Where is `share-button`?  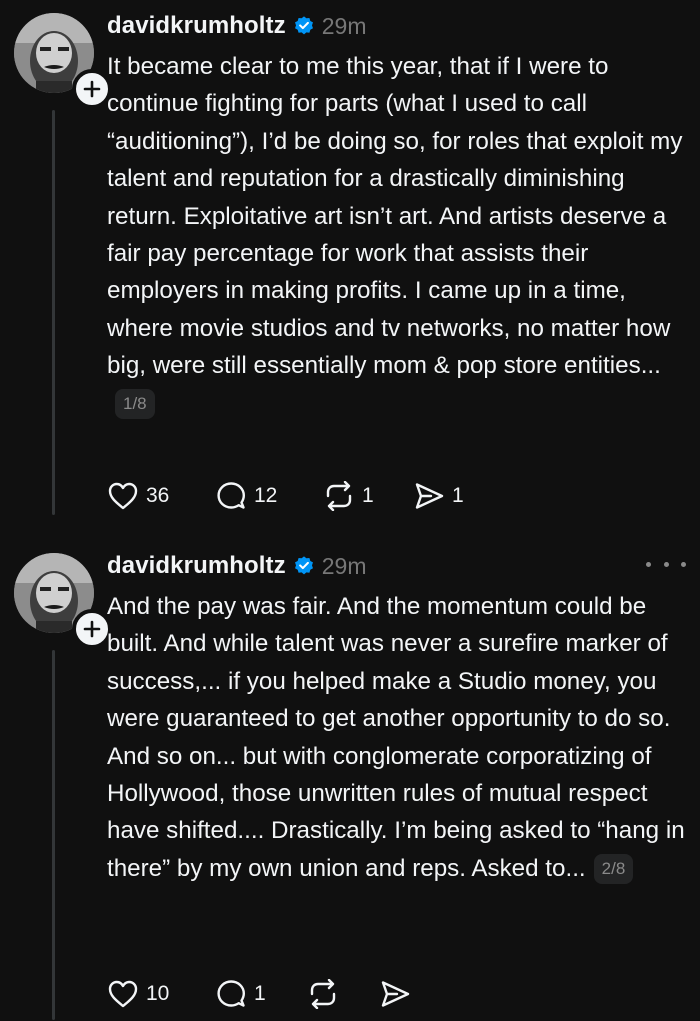
share-button is located at coordinates (399, 994).